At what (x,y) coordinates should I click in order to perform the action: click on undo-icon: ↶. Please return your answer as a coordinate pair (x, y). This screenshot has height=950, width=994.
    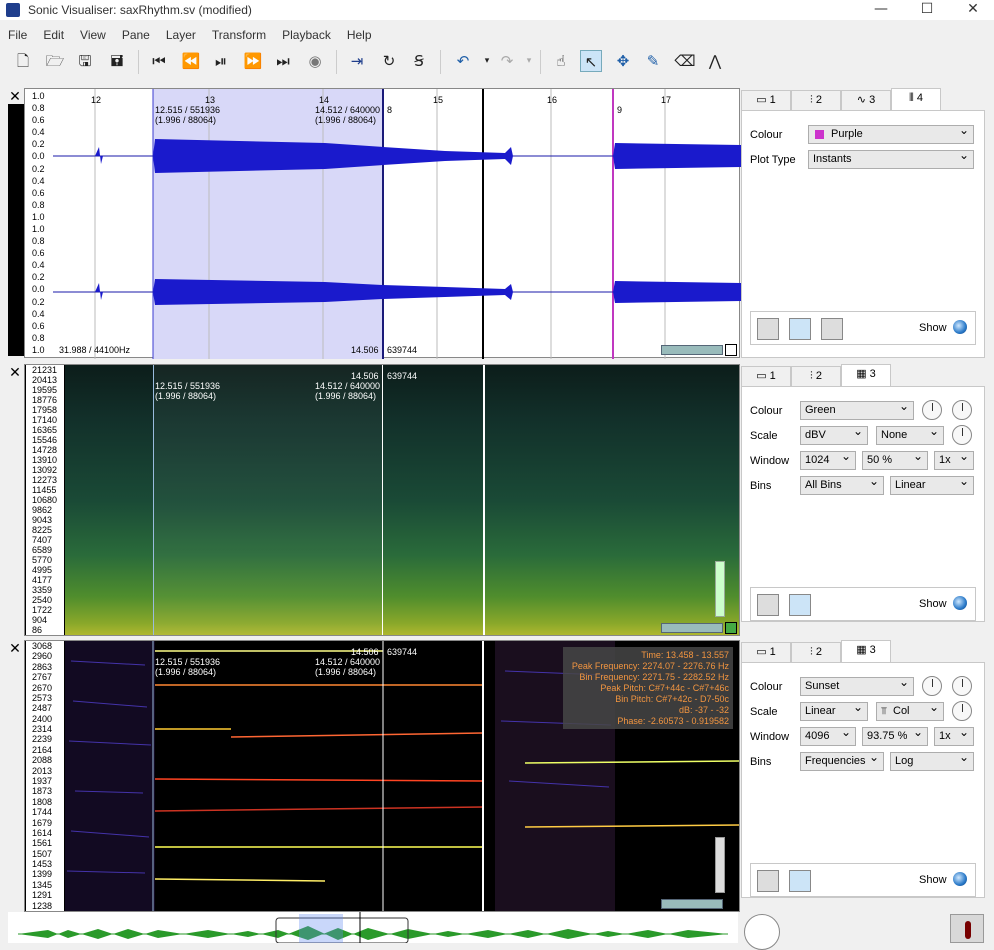
    Looking at the image, I should click on (463, 61).